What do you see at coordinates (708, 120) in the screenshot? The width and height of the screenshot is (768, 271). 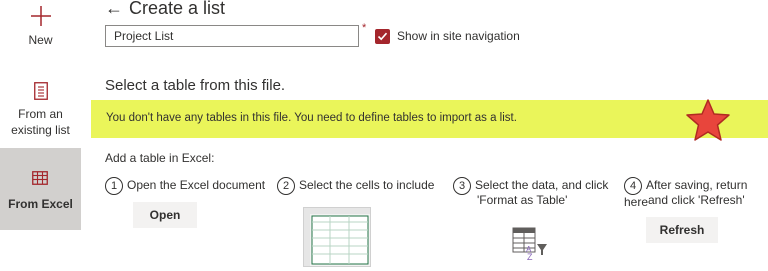 I see `star-icon` at bounding box center [708, 120].